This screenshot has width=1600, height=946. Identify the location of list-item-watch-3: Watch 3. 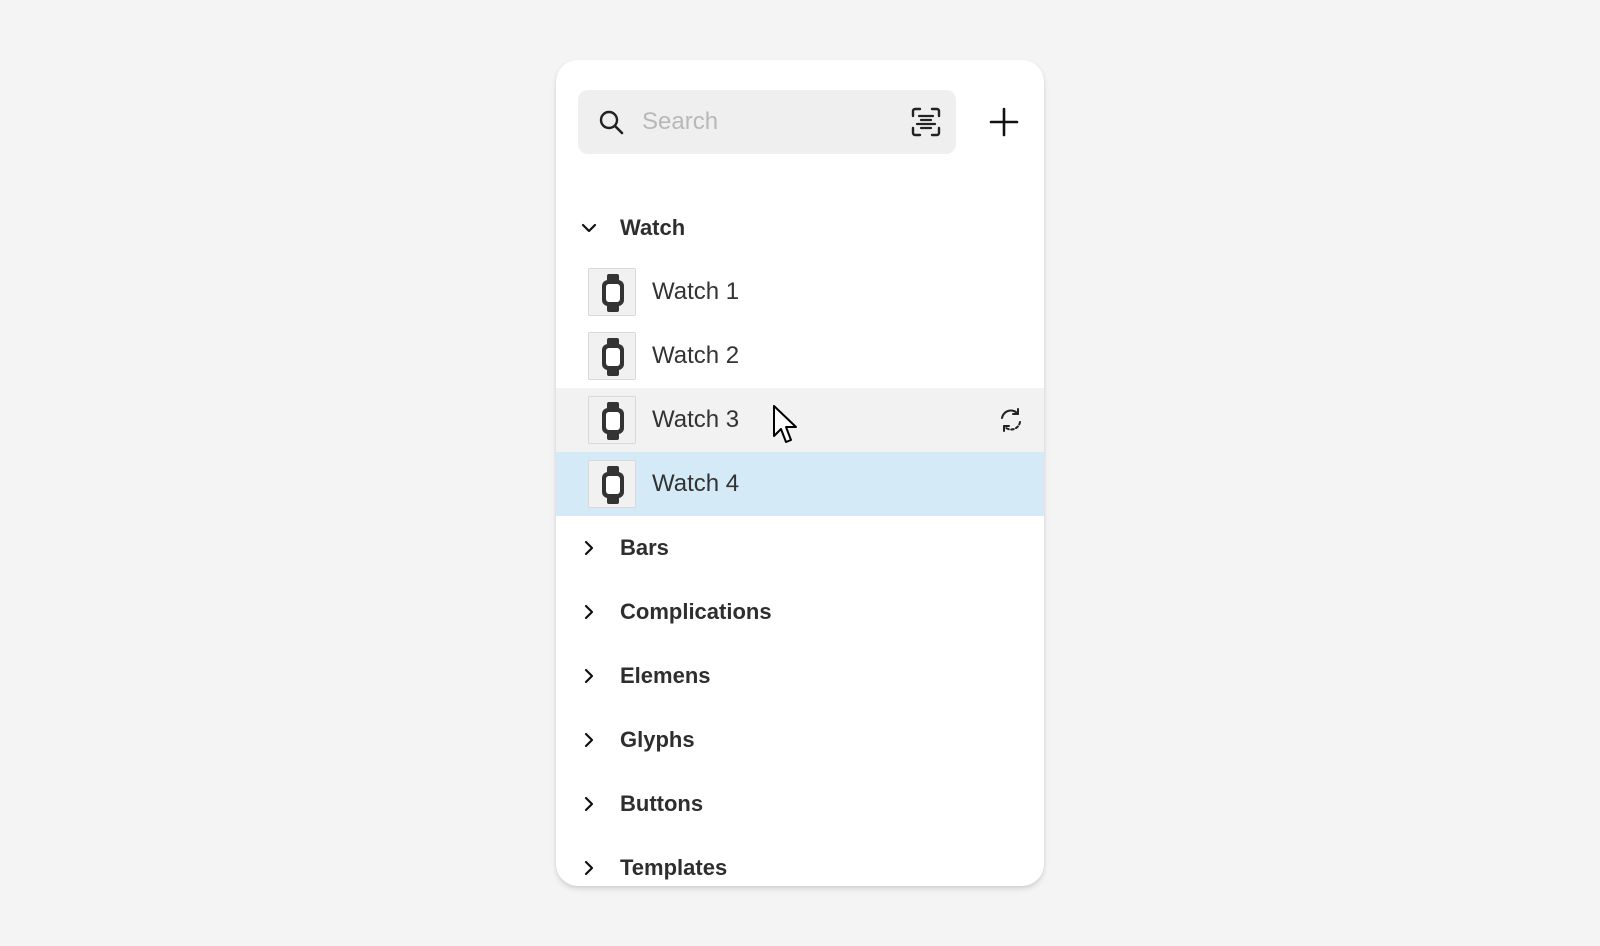
(800, 420).